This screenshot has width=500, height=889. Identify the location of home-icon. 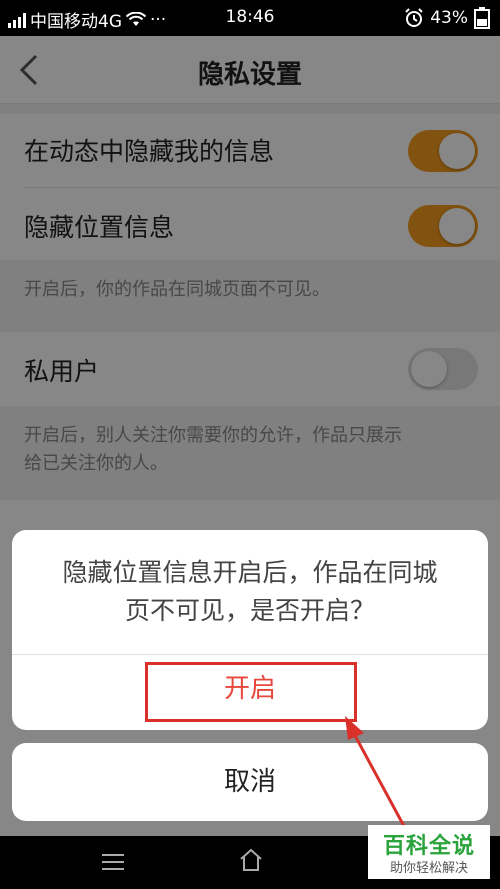
(251, 860).